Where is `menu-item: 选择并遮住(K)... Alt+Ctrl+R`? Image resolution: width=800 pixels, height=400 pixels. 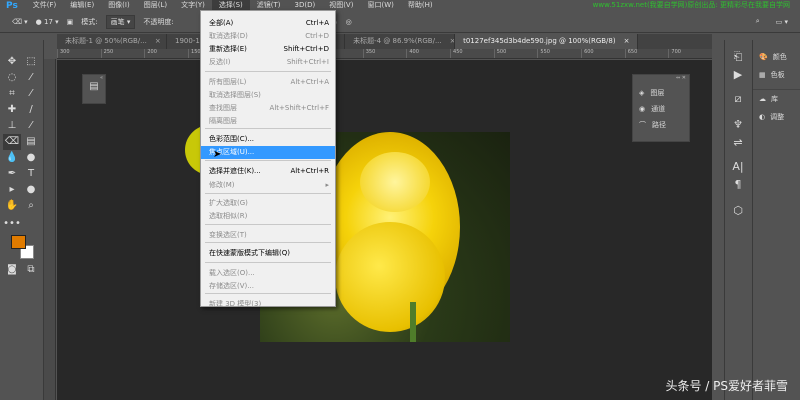
menu-item: 选择并遮住(K)... Alt+Ctrl+R is located at coordinates (268, 171).